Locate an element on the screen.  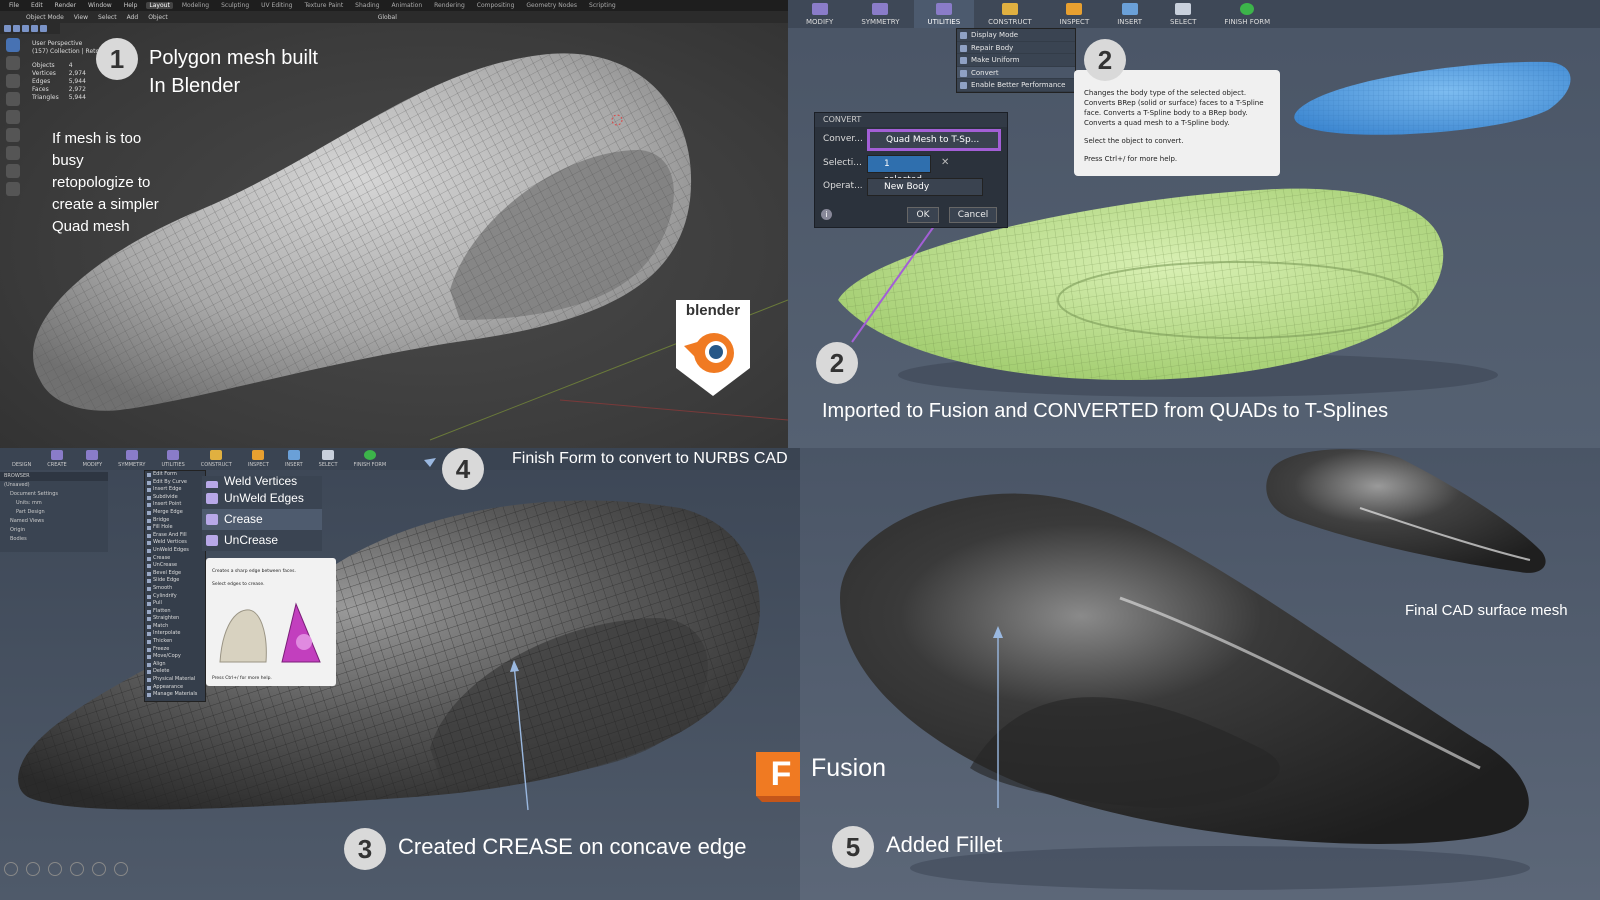
workspace-tab-sculpting: Sculpting is located at coordinates (235, 5).